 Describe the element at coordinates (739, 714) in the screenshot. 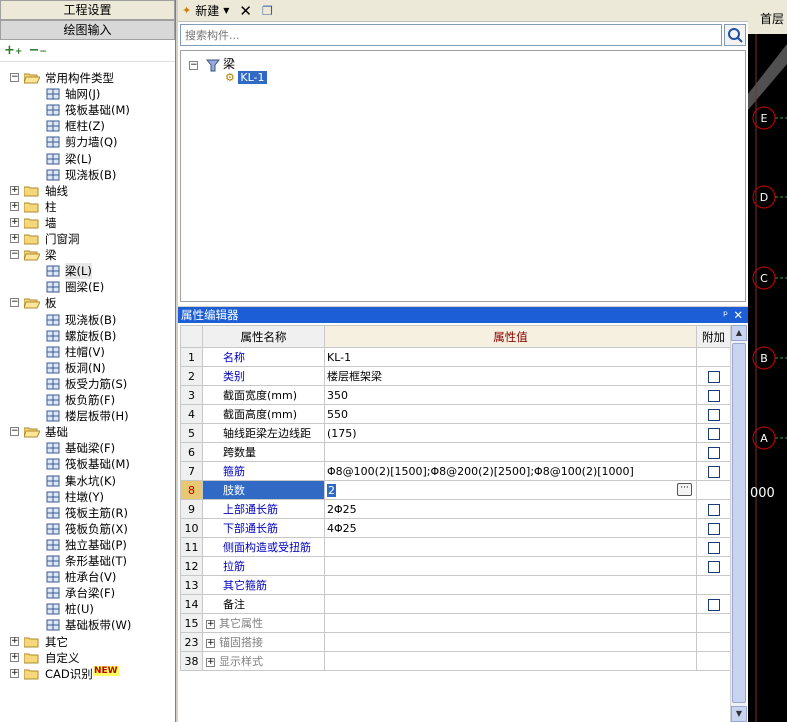

I see `scroll-down-icon: ▼` at that location.